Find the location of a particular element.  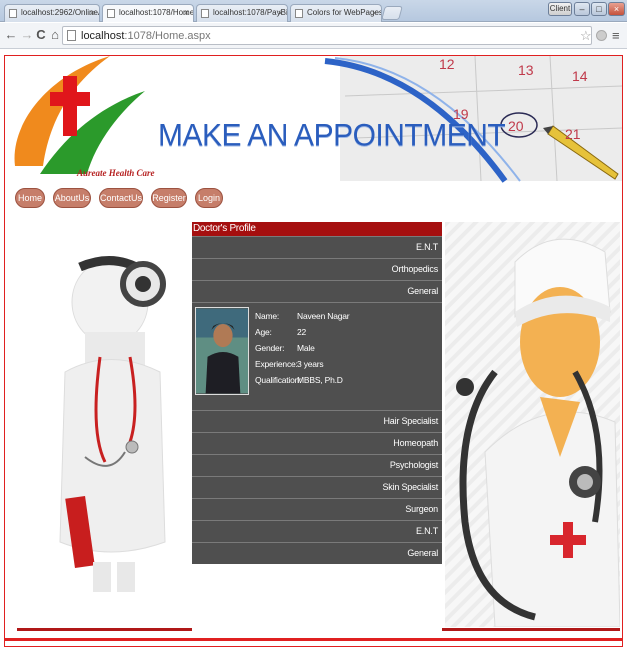

experience-label: Experience: is located at coordinates (276, 364).